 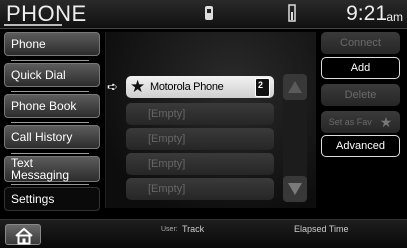 I want to click on nav-item-phone-book: Phone Book, so click(x=52, y=104).